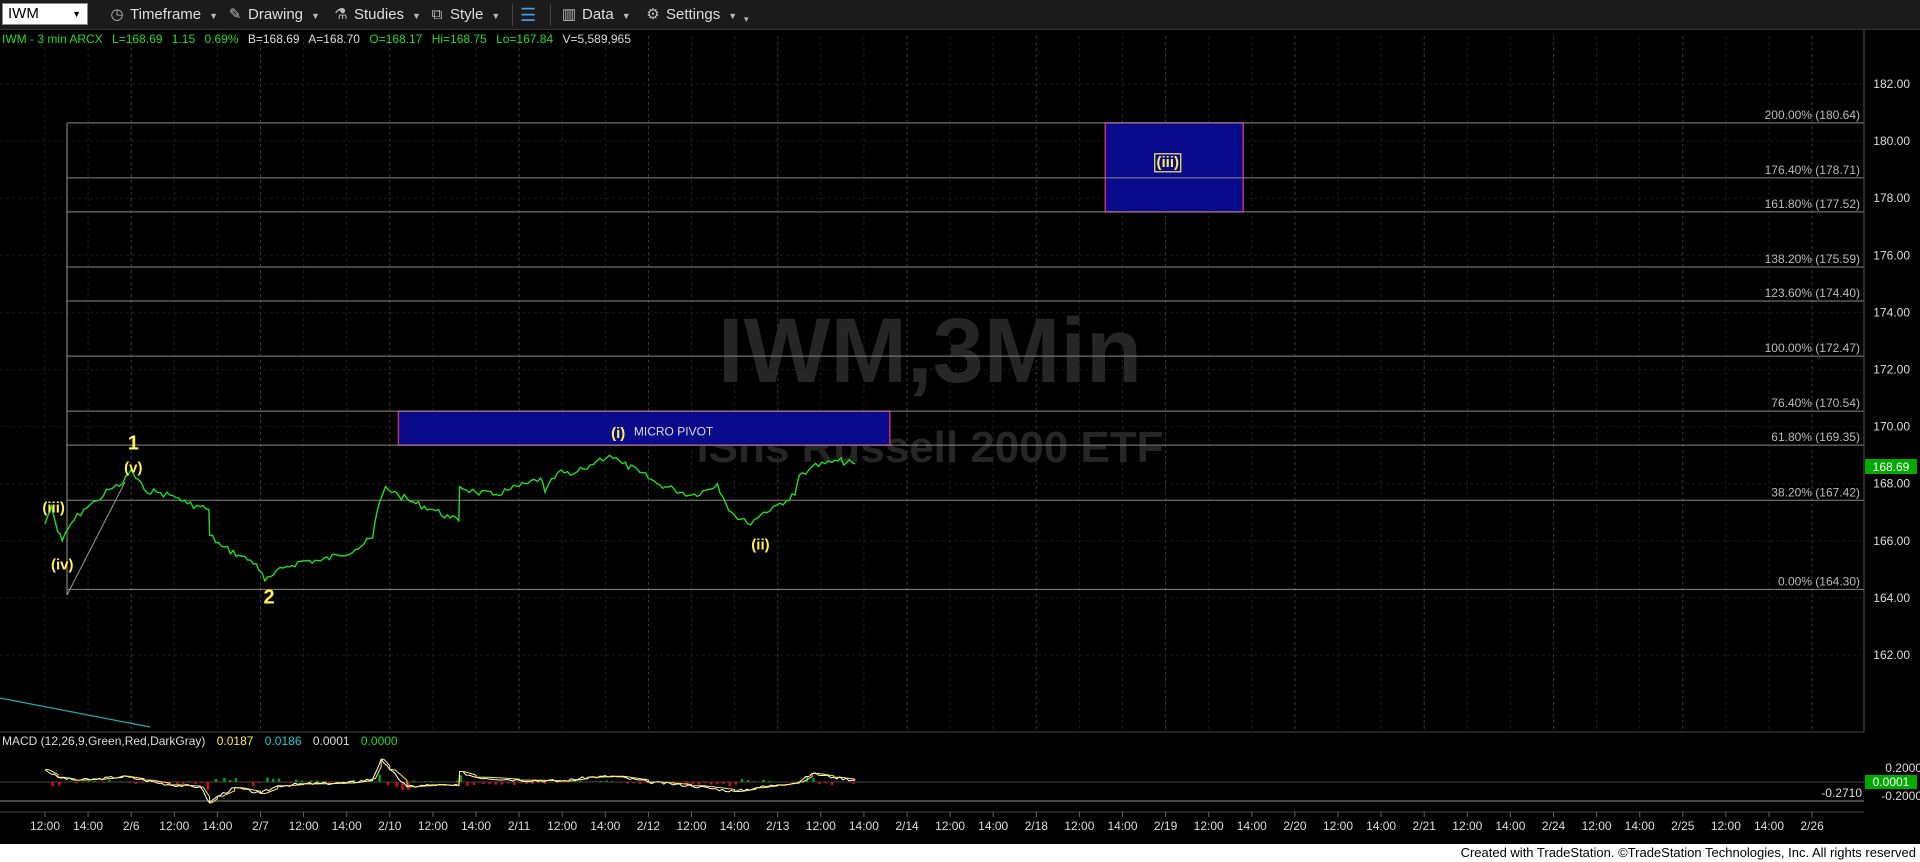  Describe the element at coordinates (52, 39) in the screenshot. I see `symbol-label: IWM - 3 min ARCX` at that location.